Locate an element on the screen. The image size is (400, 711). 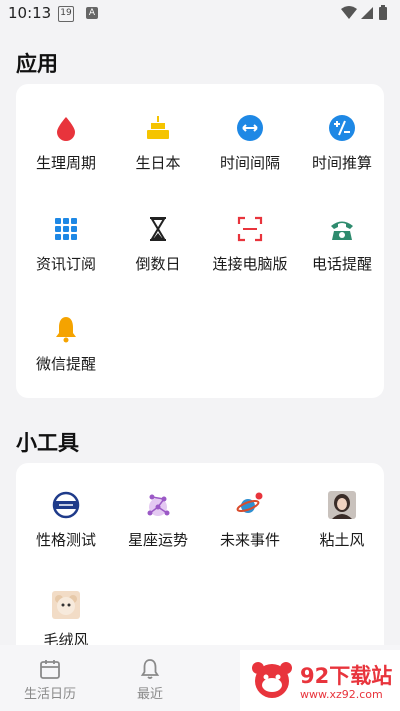
app-item-wechat-reminder: 微信提醒 is located at coordinates (66, 345).